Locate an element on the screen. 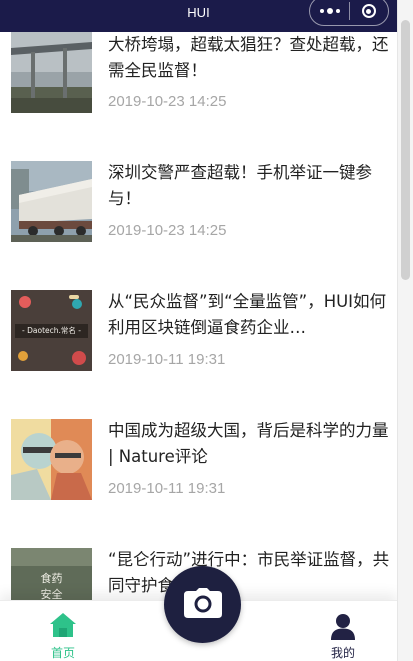  mini-program-capsule is located at coordinates (349, 13).